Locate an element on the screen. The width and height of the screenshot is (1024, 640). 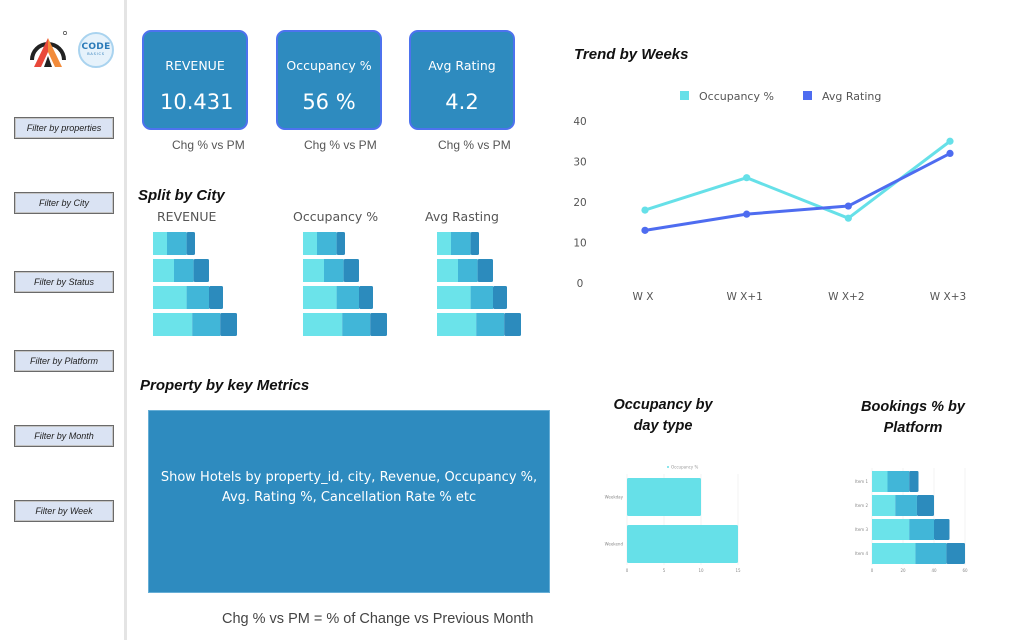
x-tick-label: 10 is located at coordinates (701, 570).